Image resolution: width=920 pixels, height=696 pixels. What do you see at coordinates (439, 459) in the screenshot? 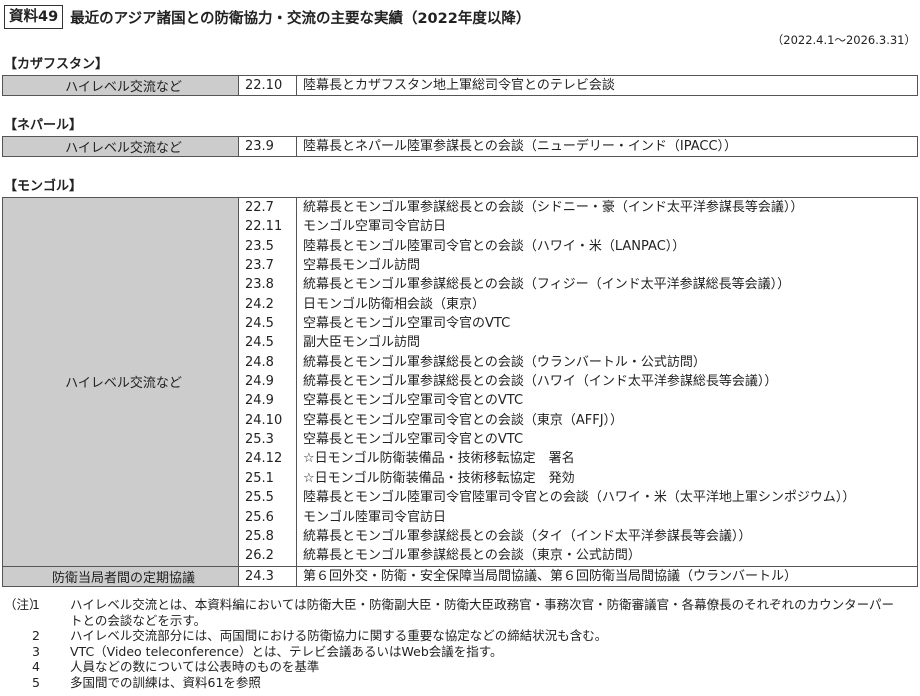
I see `event-text: ☆日モンゴル防衛装備品・技術移転協定 署名` at bounding box center [439, 459].